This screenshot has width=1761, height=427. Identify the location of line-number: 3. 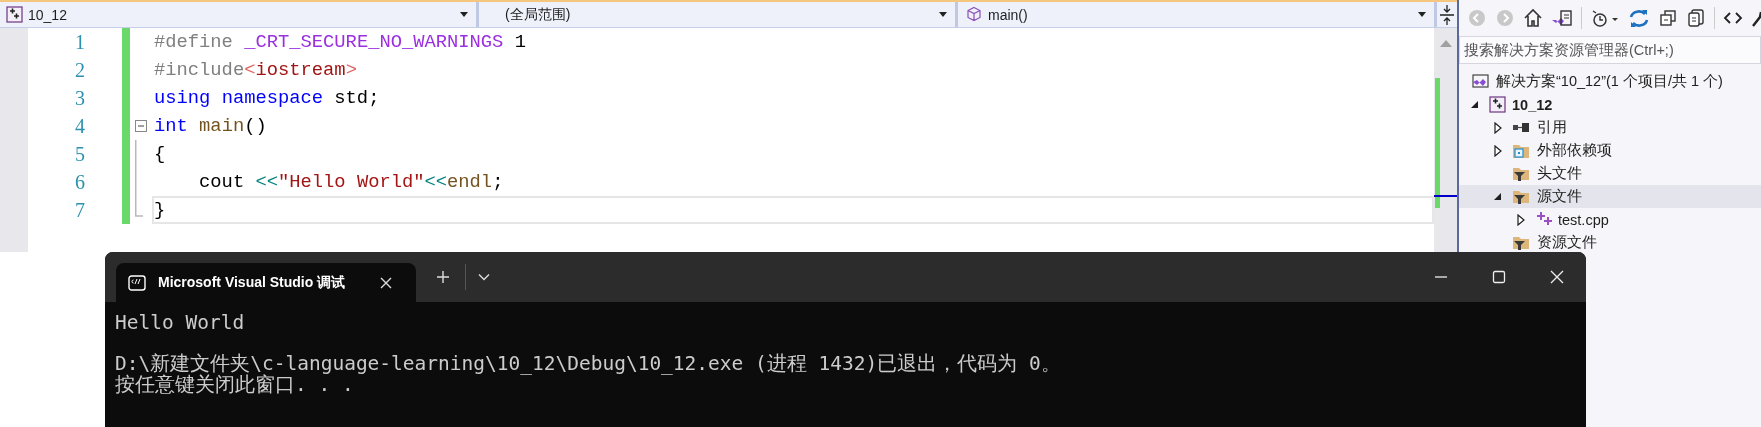
(79, 98).